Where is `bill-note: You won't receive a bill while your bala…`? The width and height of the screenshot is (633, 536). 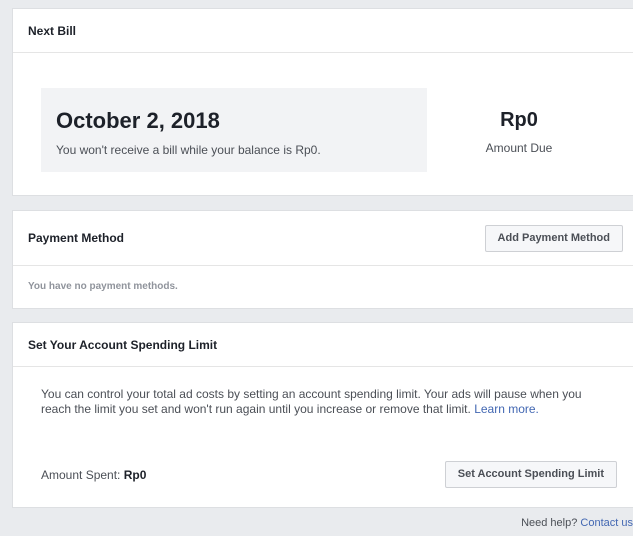
bill-note: You won't receive a bill while your bala… is located at coordinates (188, 150).